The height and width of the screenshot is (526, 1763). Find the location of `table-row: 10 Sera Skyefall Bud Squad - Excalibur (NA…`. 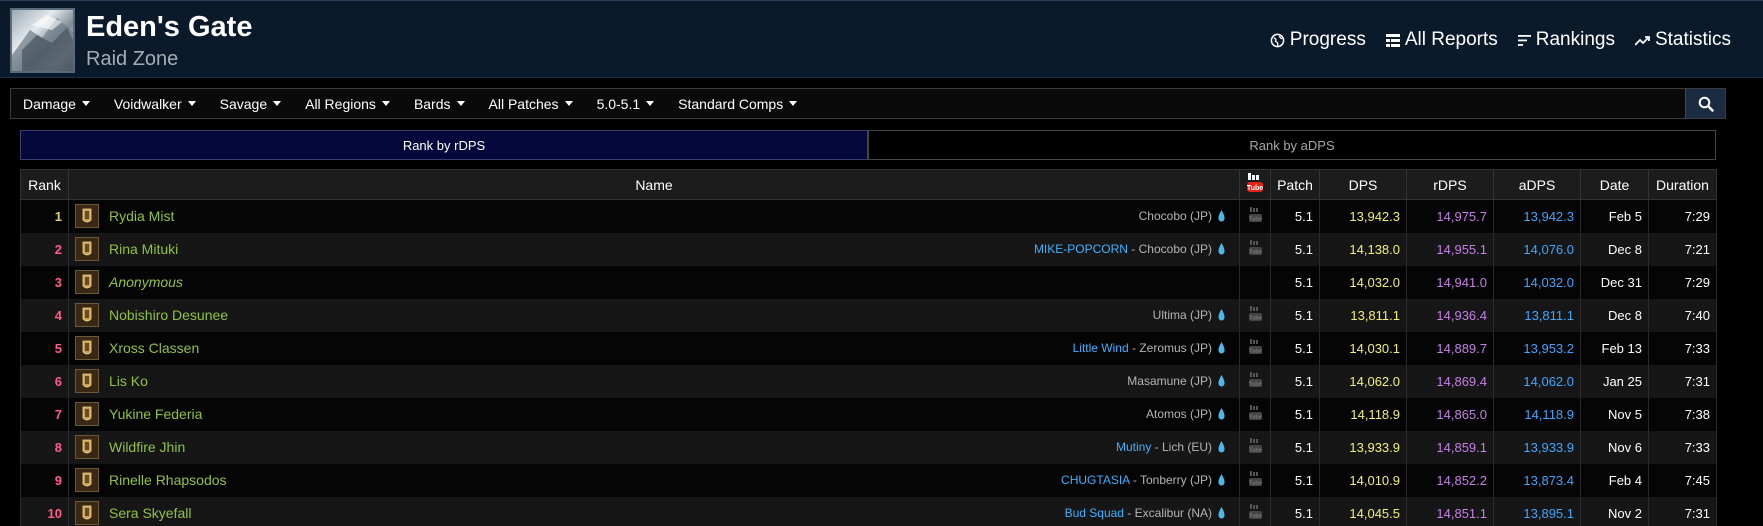

table-row: 10 Sera Skyefall Bud Squad - Excalibur (NA… is located at coordinates (868, 511).